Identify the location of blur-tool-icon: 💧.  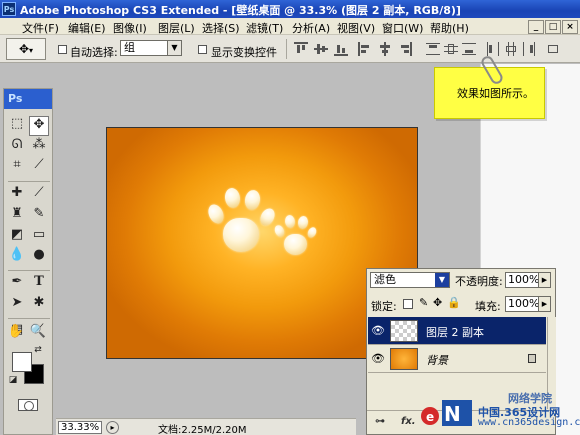
(17, 257).